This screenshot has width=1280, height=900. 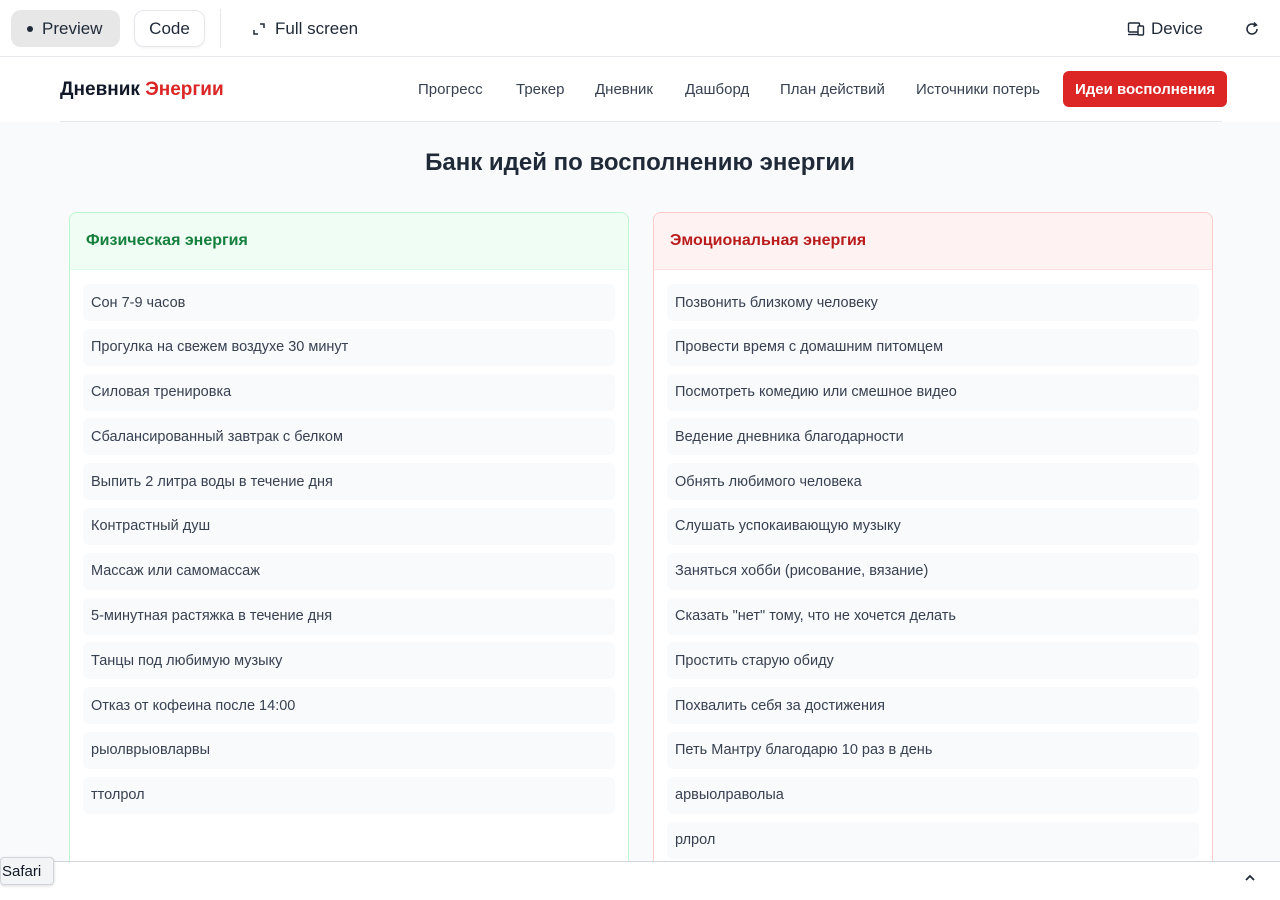 I want to click on idea-item: Позвонить близкому человеку, so click(x=933, y=302).